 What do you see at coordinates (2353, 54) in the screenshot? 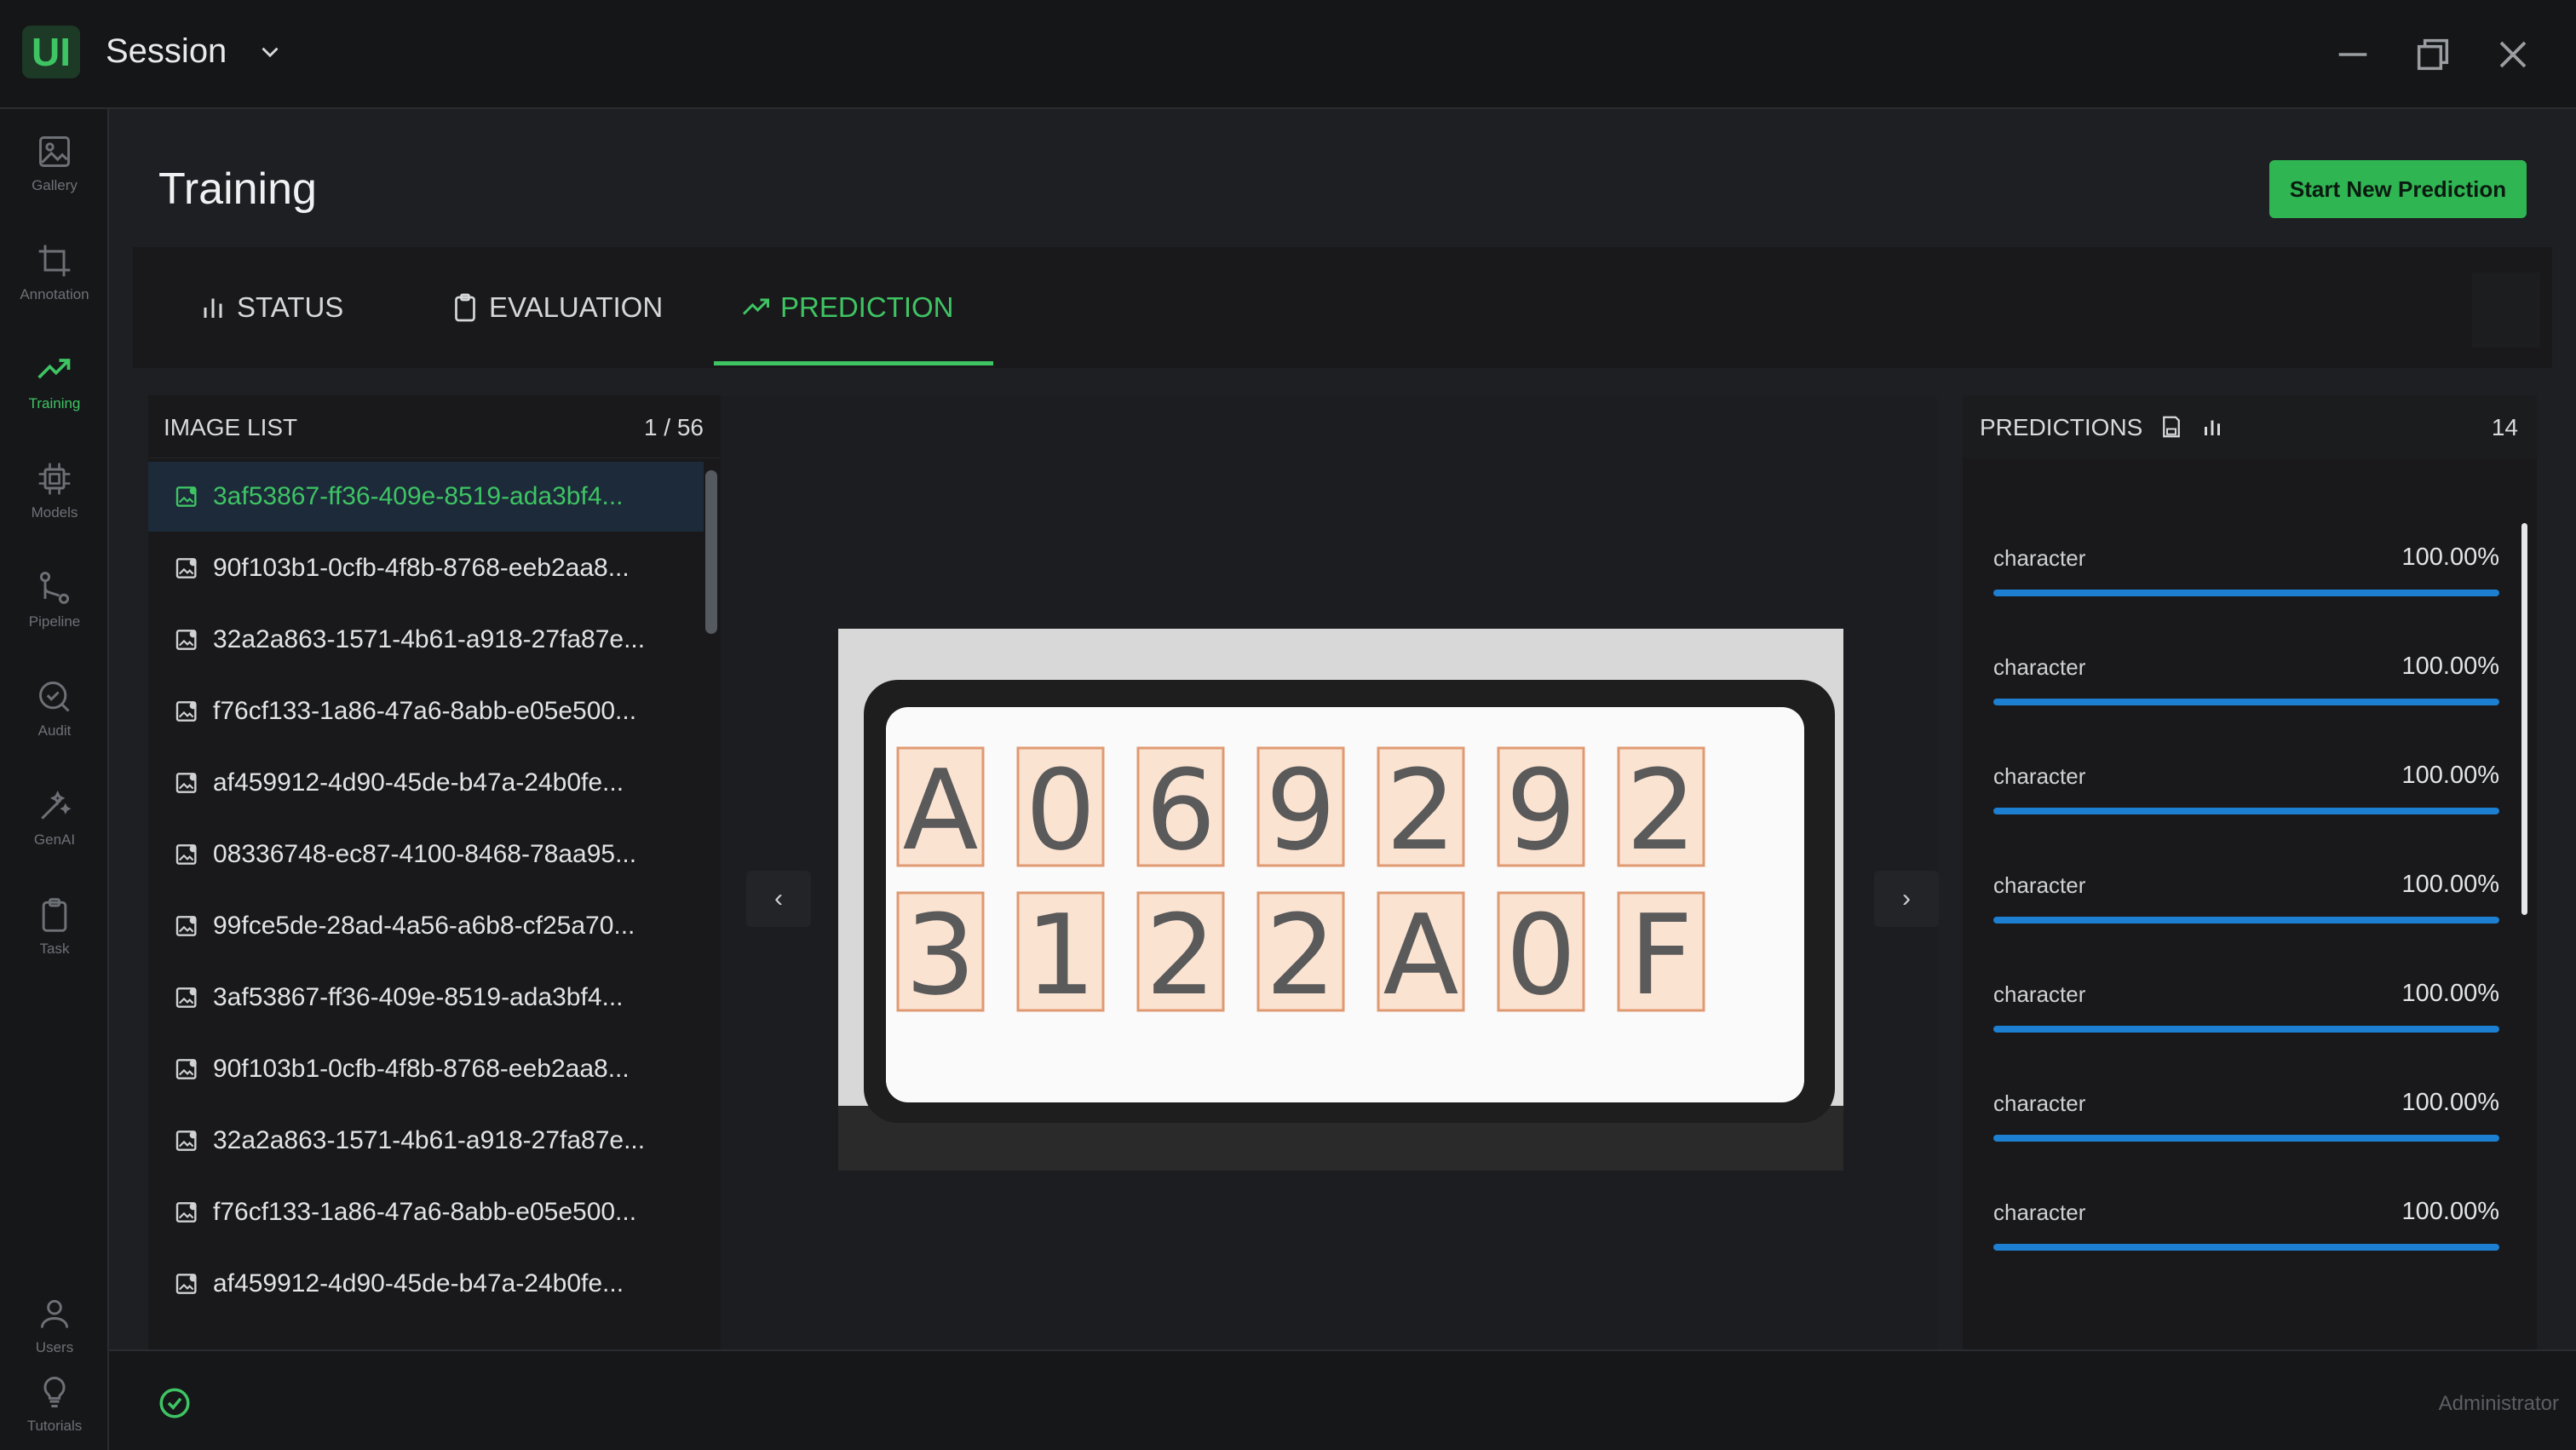
I see `minimize-icon` at bounding box center [2353, 54].